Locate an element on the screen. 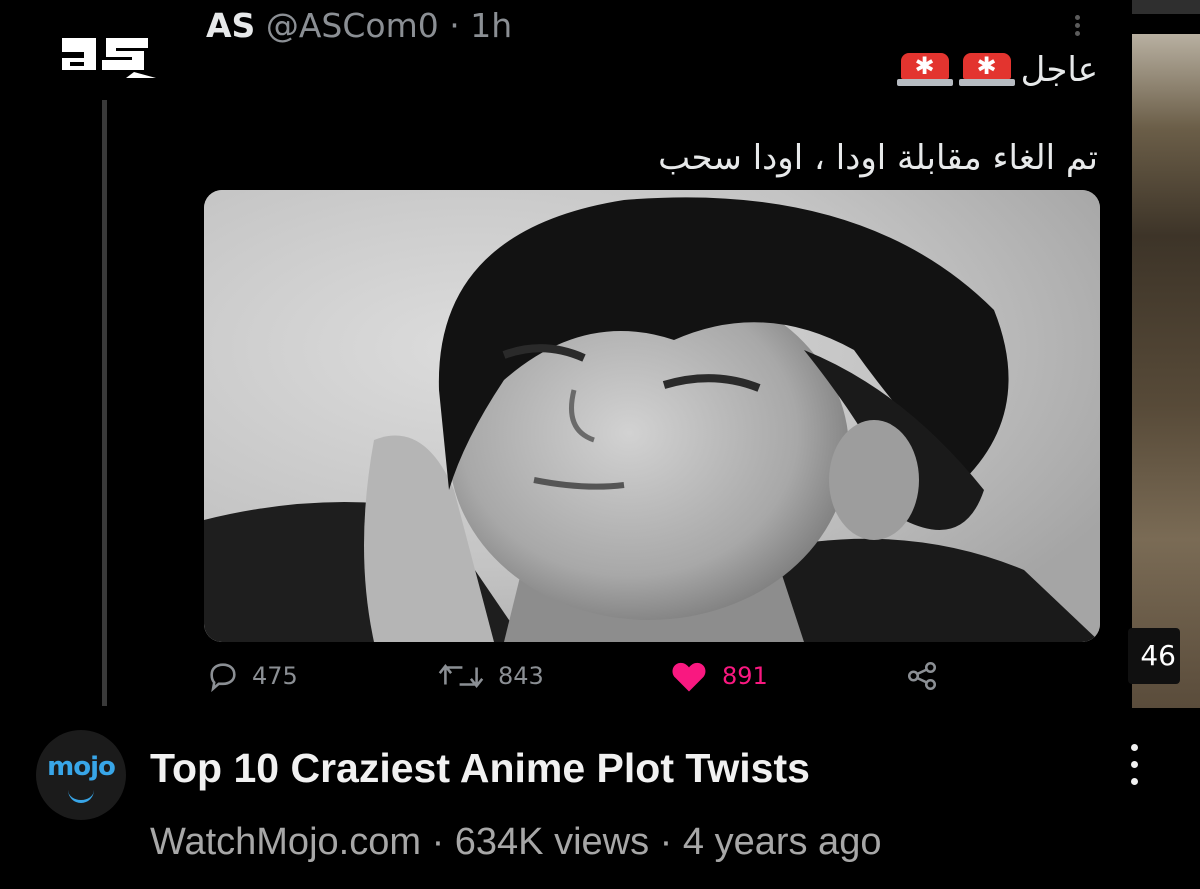 The image size is (1200, 889). reply-button: 475 is located at coordinates (252, 676).